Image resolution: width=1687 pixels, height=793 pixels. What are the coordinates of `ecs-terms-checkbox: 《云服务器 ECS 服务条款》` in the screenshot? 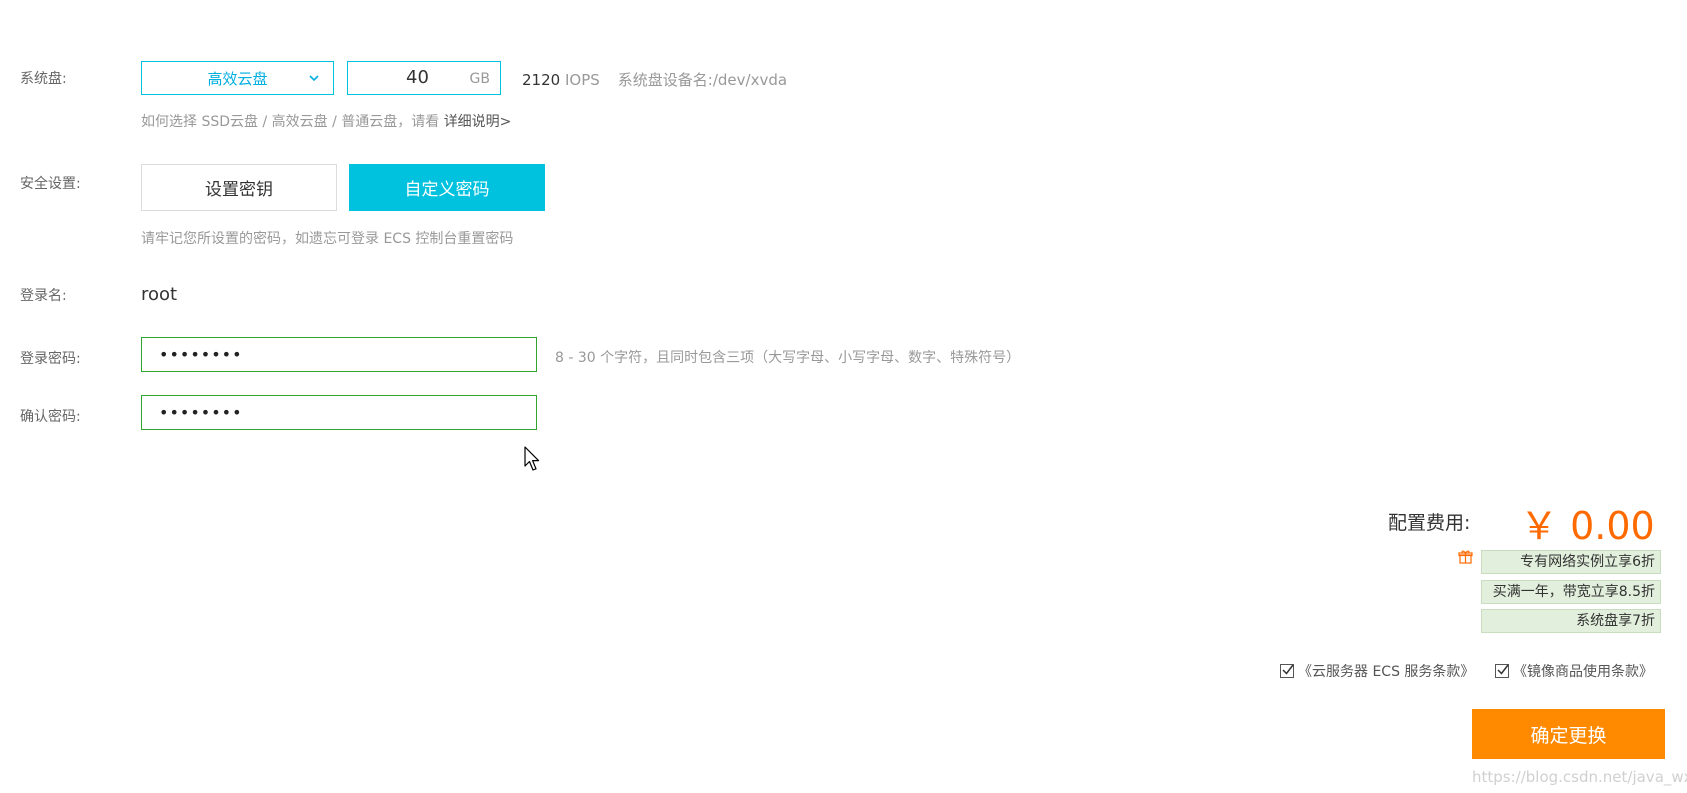 It's located at (1377, 671).